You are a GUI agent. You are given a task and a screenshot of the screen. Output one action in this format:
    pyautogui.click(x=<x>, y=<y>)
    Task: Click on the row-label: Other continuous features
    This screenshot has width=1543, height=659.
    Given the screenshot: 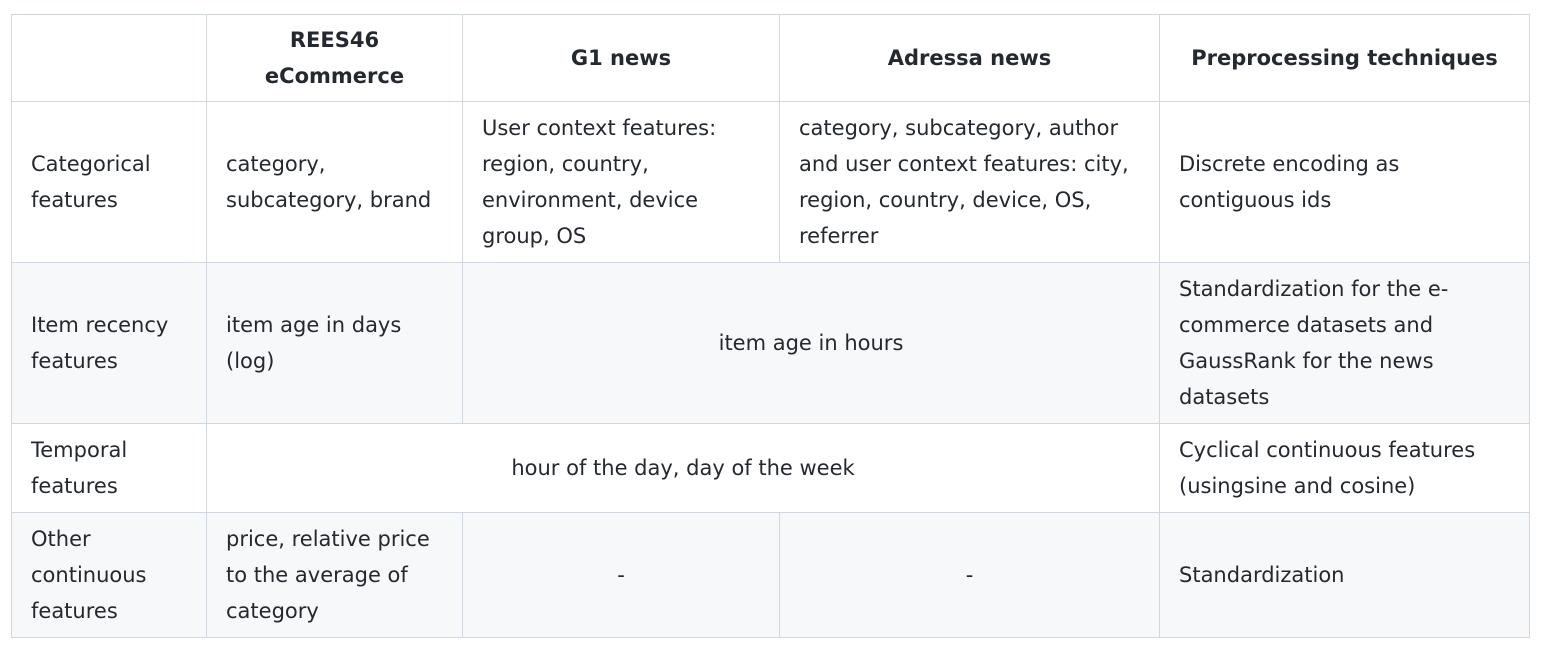 What is the action you would take?
    pyautogui.click(x=109, y=575)
    